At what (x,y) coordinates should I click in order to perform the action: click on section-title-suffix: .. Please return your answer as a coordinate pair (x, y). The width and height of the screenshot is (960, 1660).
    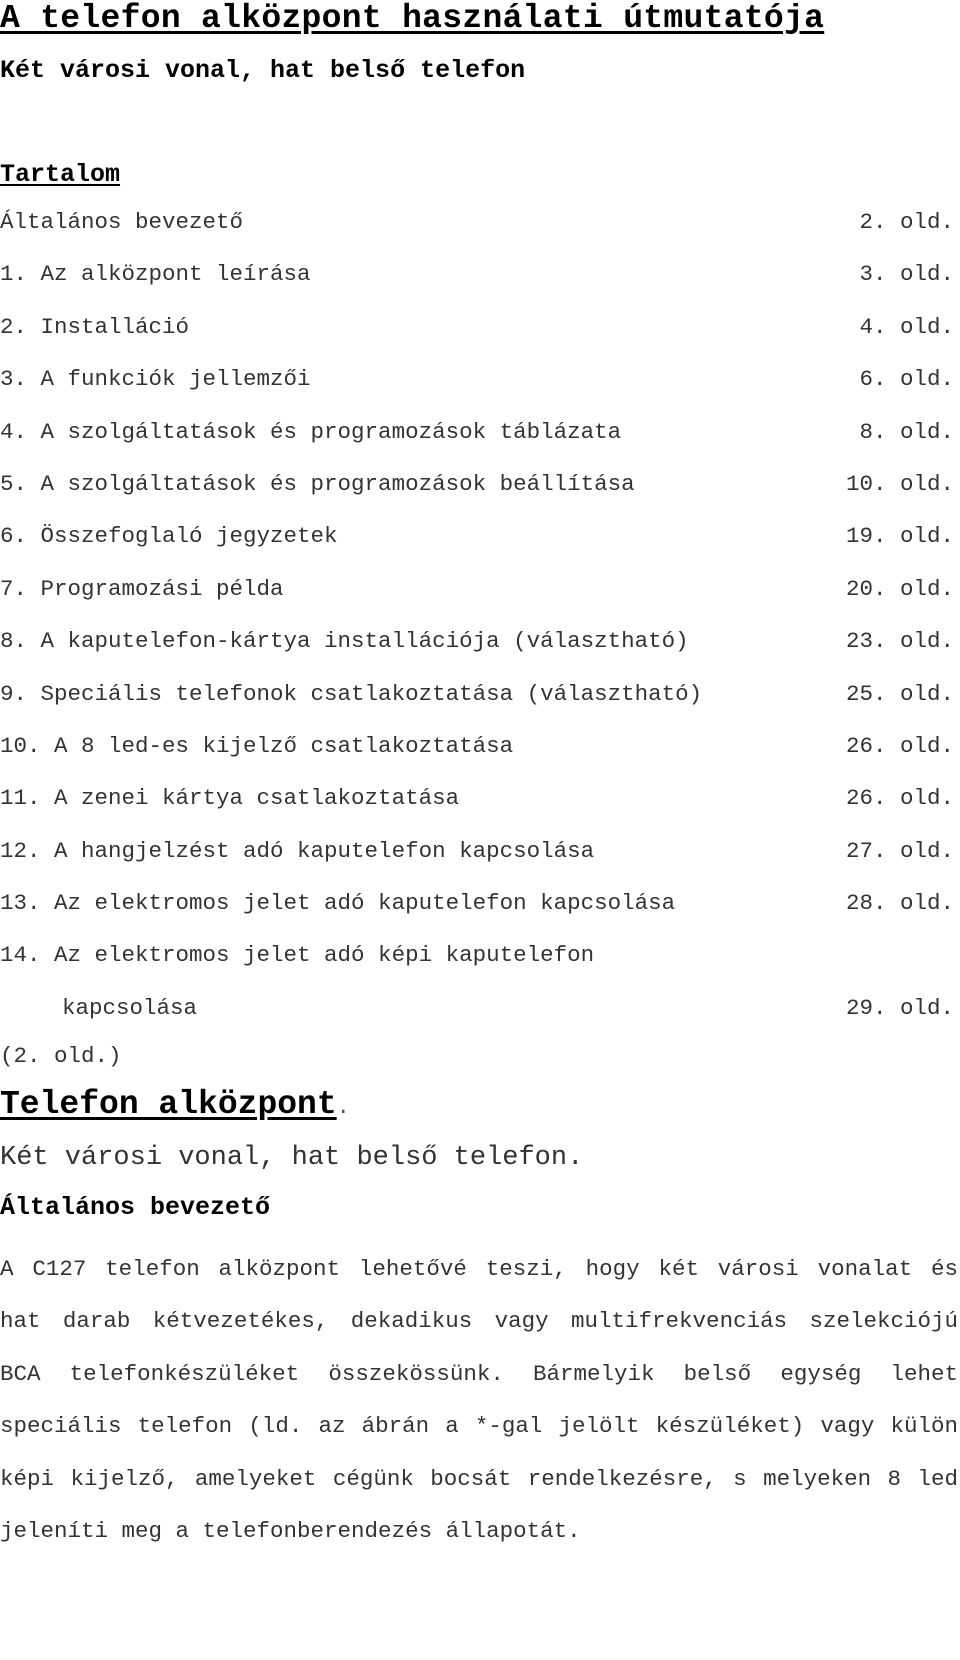
    Looking at the image, I should click on (343, 1107).